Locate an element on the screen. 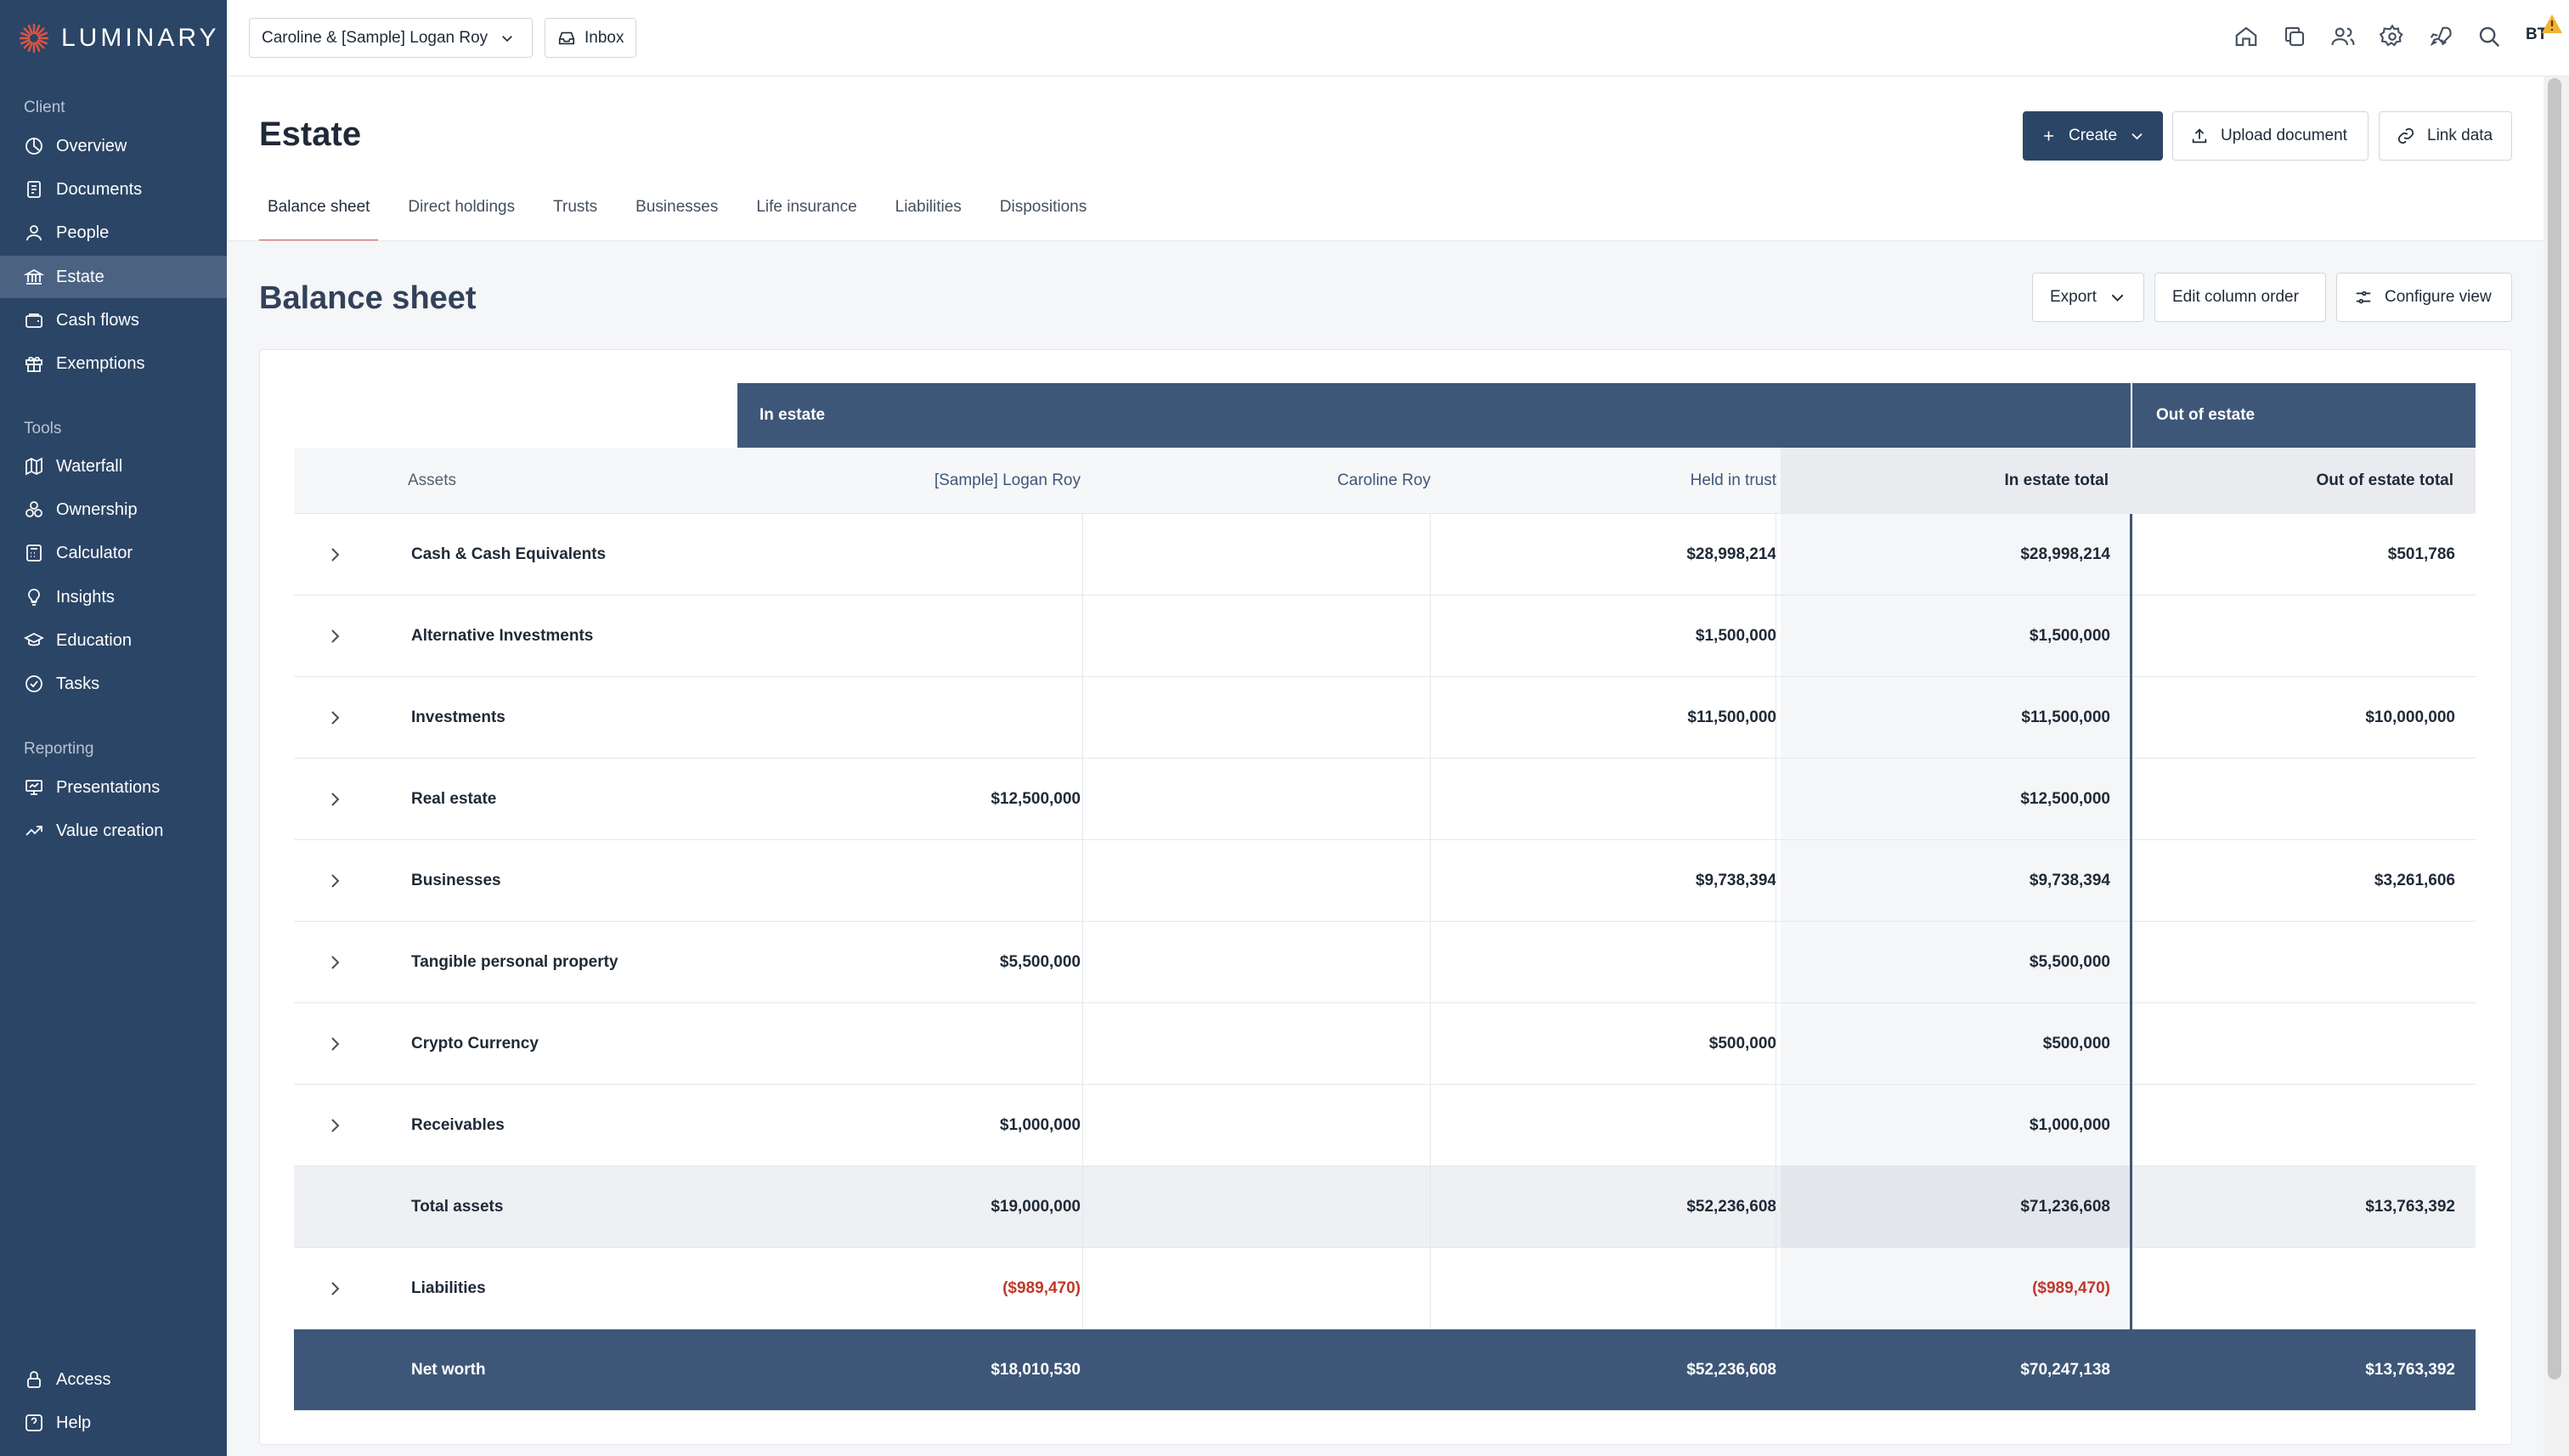 Image resolution: width=2569 pixels, height=1456 pixels. column-header-in-estate-total: In estate total is located at coordinates (1956, 481).